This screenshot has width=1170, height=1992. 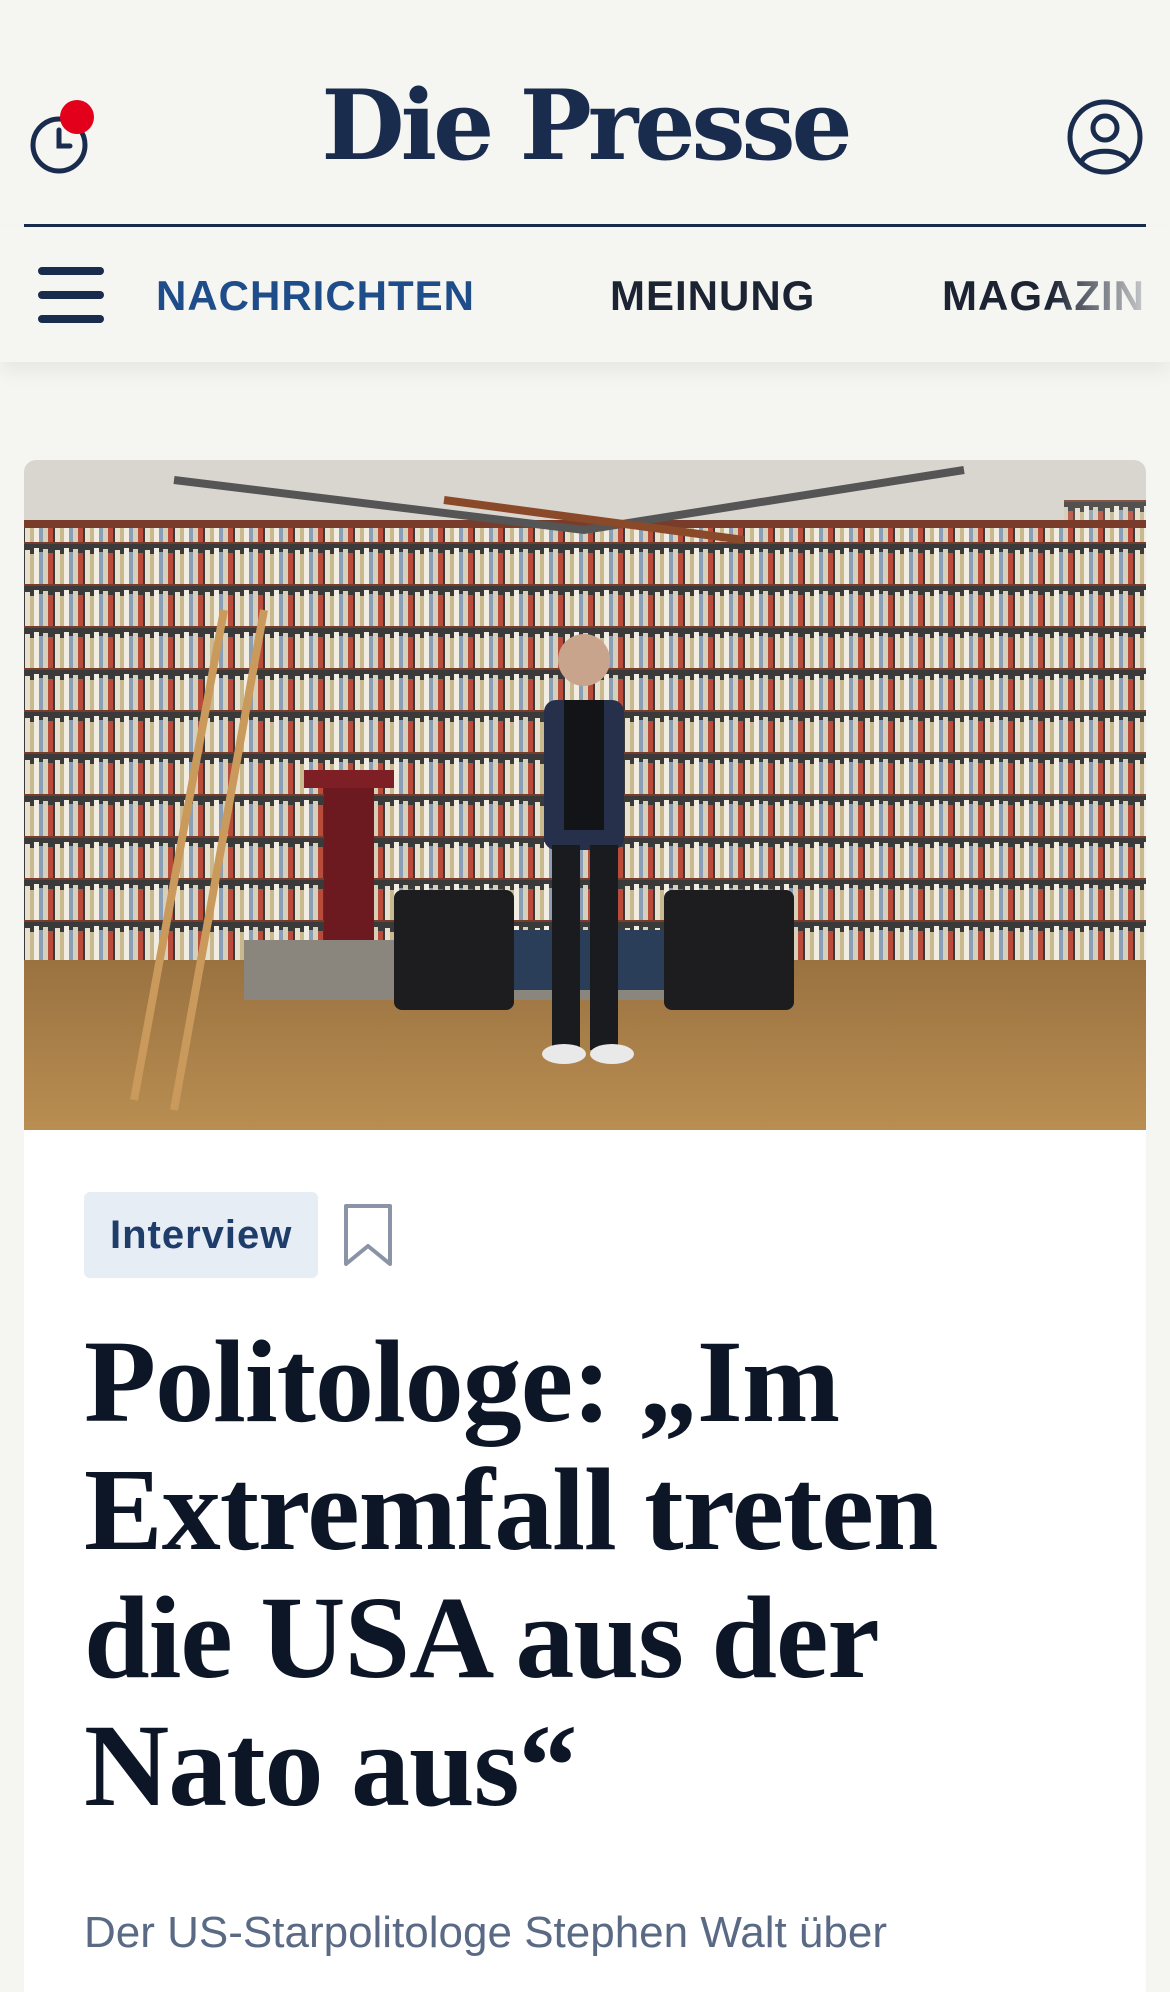 I want to click on bookmark-button, so click(x=368, y=1235).